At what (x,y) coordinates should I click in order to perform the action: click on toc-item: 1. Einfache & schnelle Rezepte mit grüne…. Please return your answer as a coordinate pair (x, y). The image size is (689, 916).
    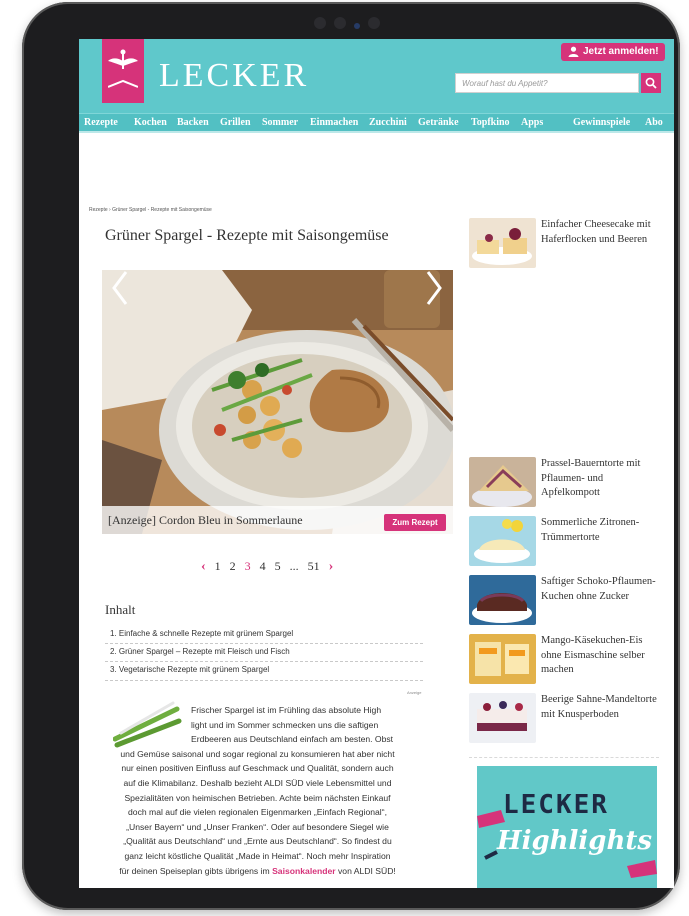
    Looking at the image, I should click on (201, 633).